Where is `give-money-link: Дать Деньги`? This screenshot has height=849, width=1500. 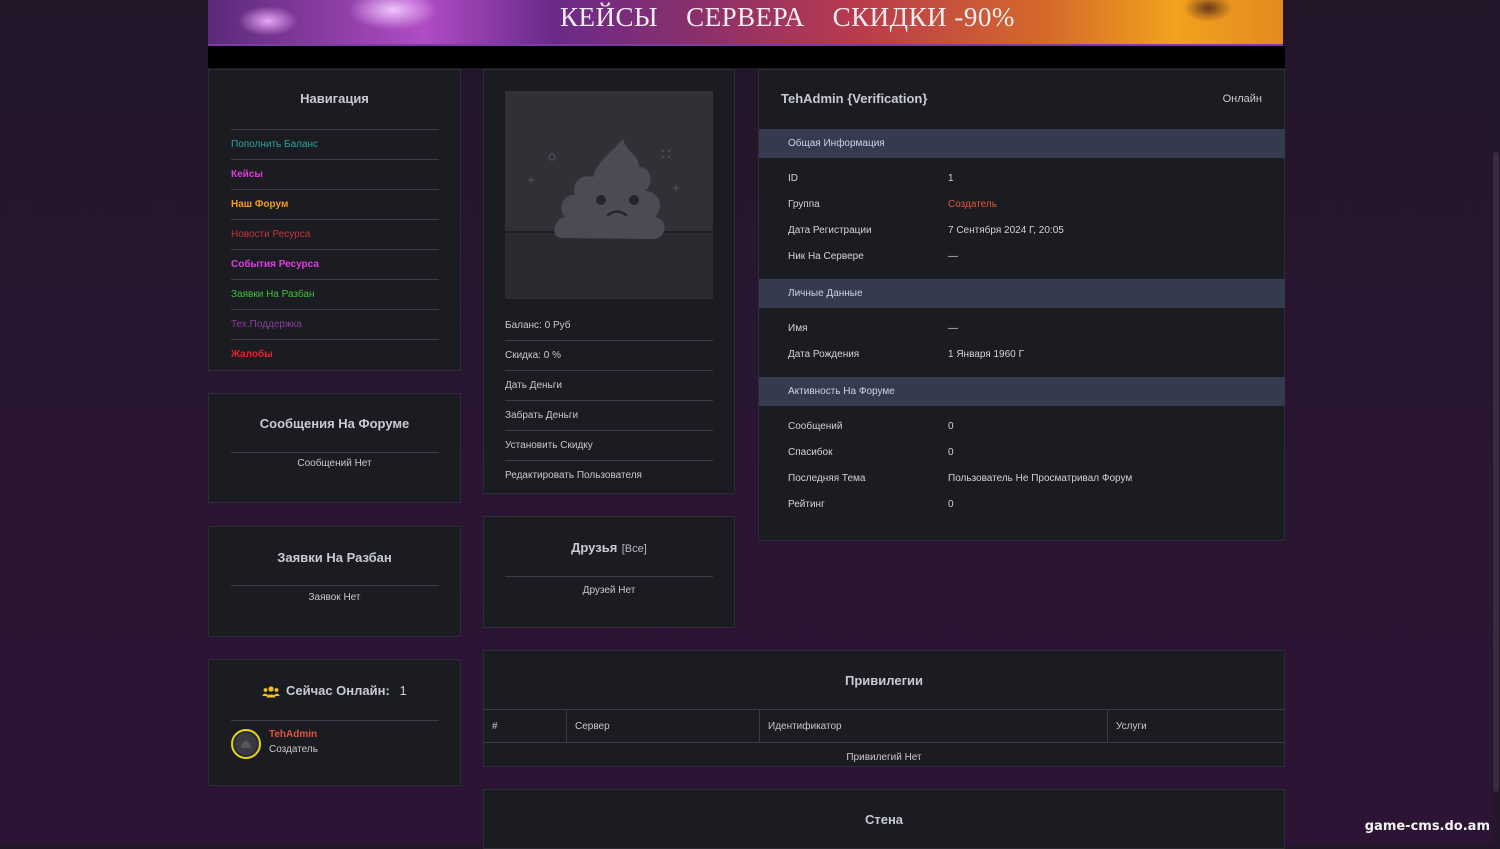
give-money-link: Дать Деньги is located at coordinates (609, 386).